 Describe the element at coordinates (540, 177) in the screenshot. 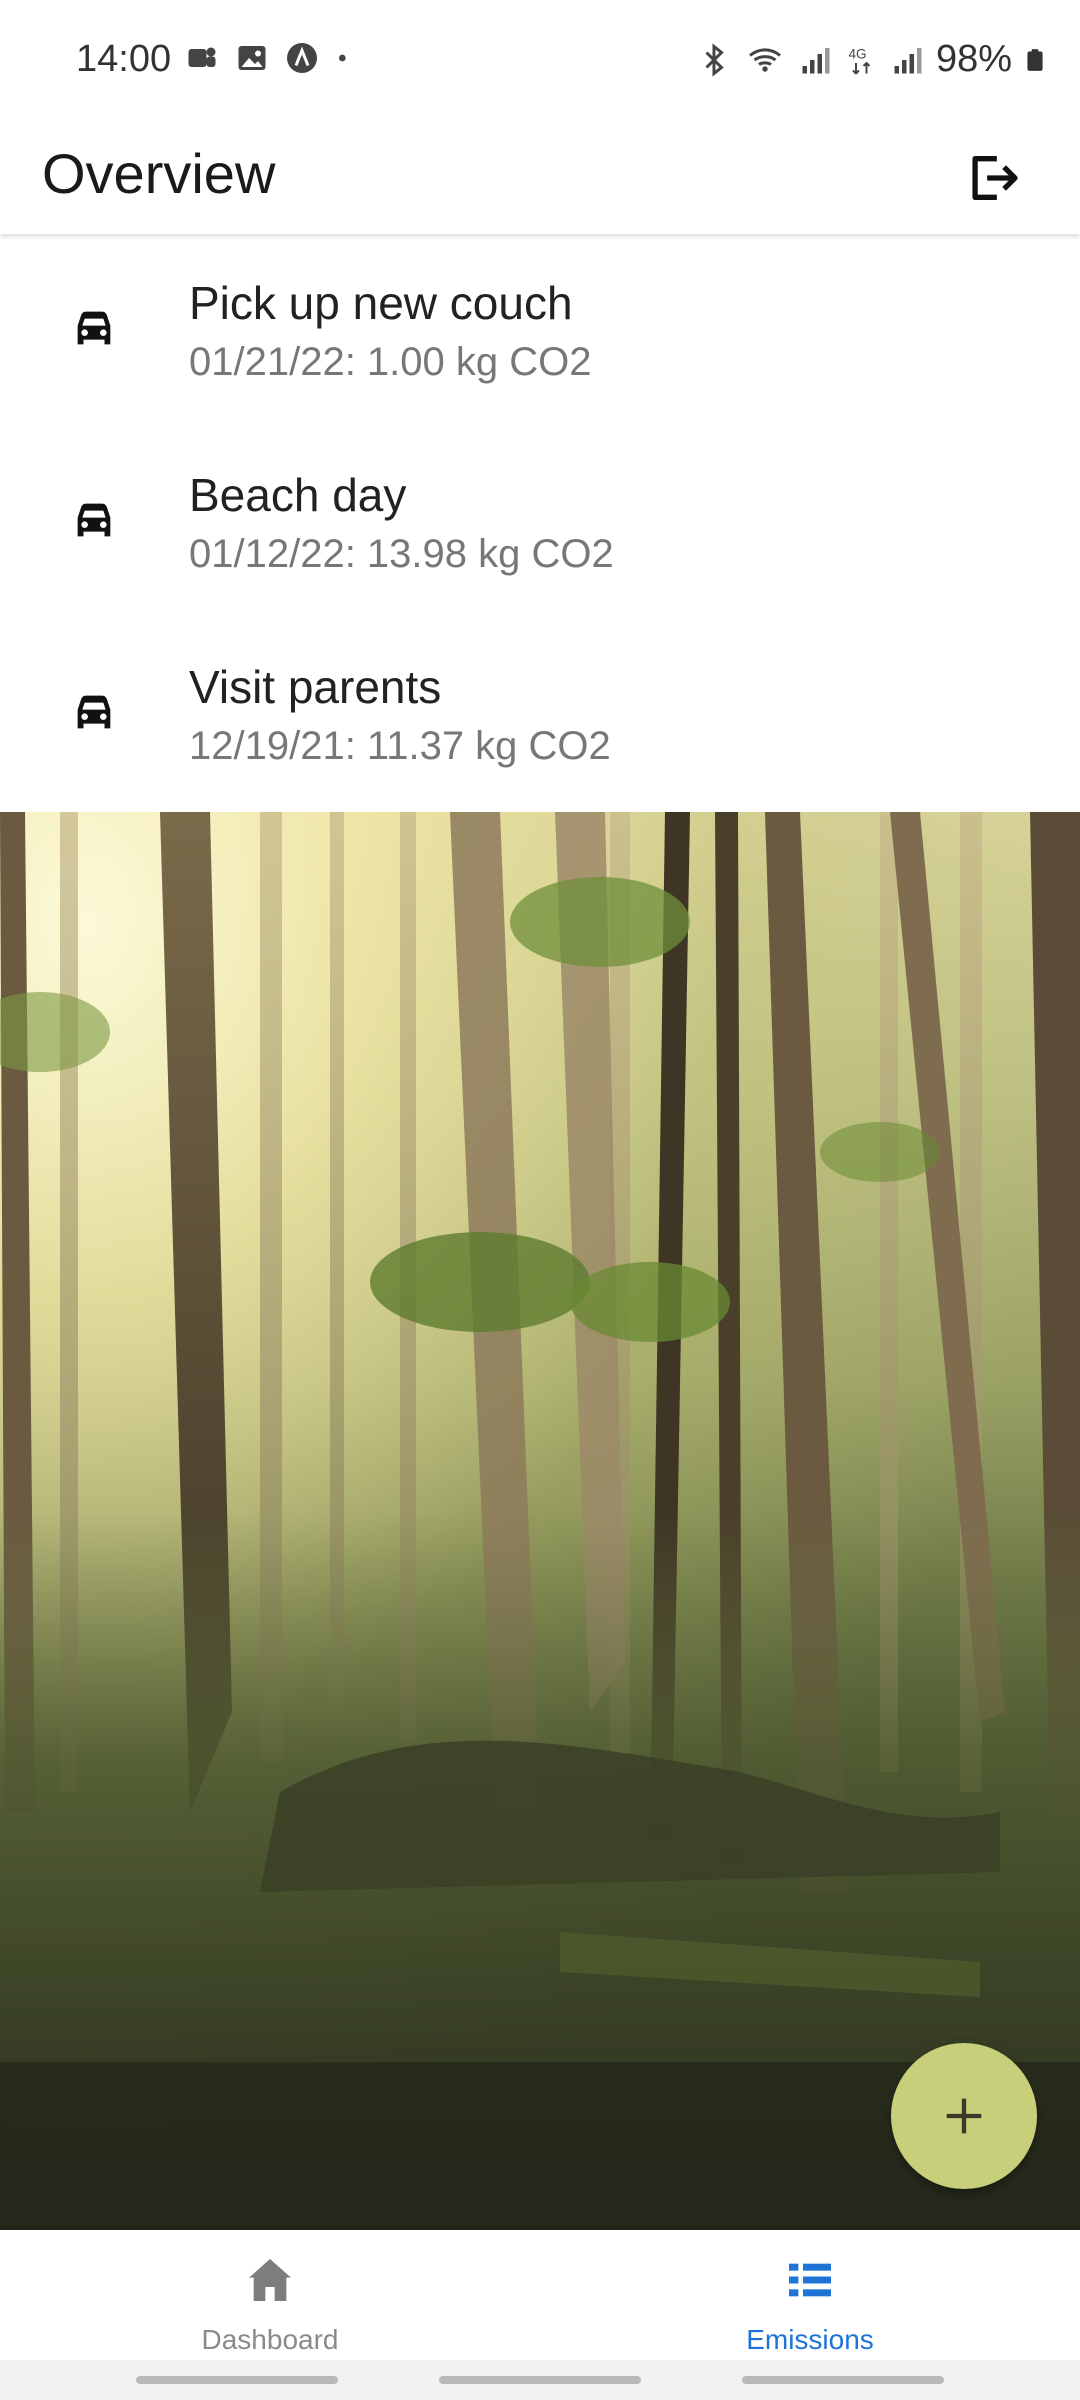

I see `app-bar: Overview` at that location.